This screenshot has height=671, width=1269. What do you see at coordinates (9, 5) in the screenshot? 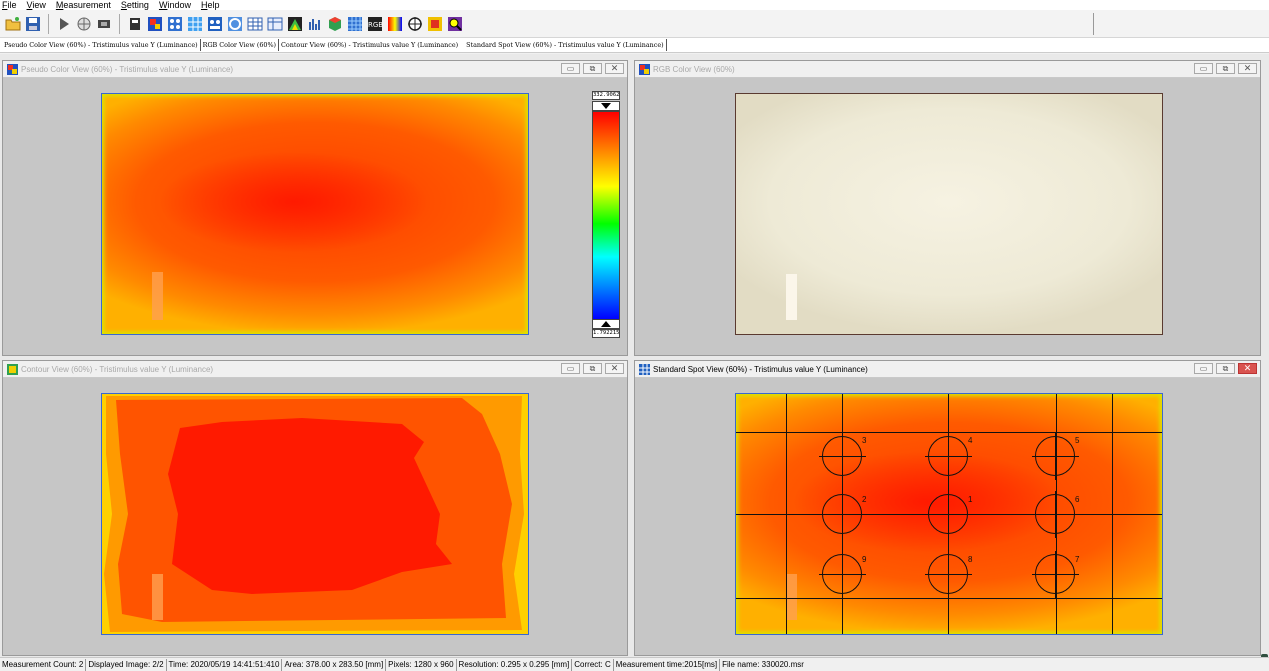
I see `menu-file: File` at bounding box center [9, 5].